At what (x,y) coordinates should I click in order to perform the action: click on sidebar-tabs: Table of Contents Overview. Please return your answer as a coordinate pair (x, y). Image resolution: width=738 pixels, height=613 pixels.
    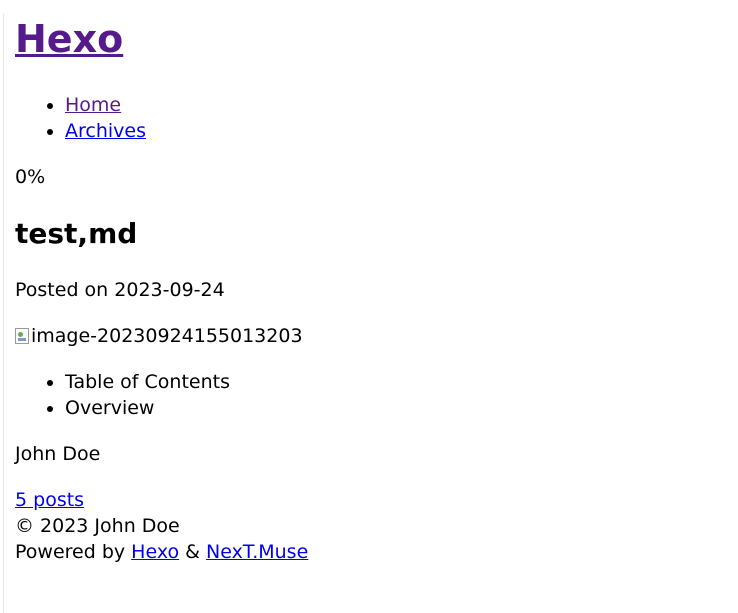
    Looking at the image, I should click on (376, 395).